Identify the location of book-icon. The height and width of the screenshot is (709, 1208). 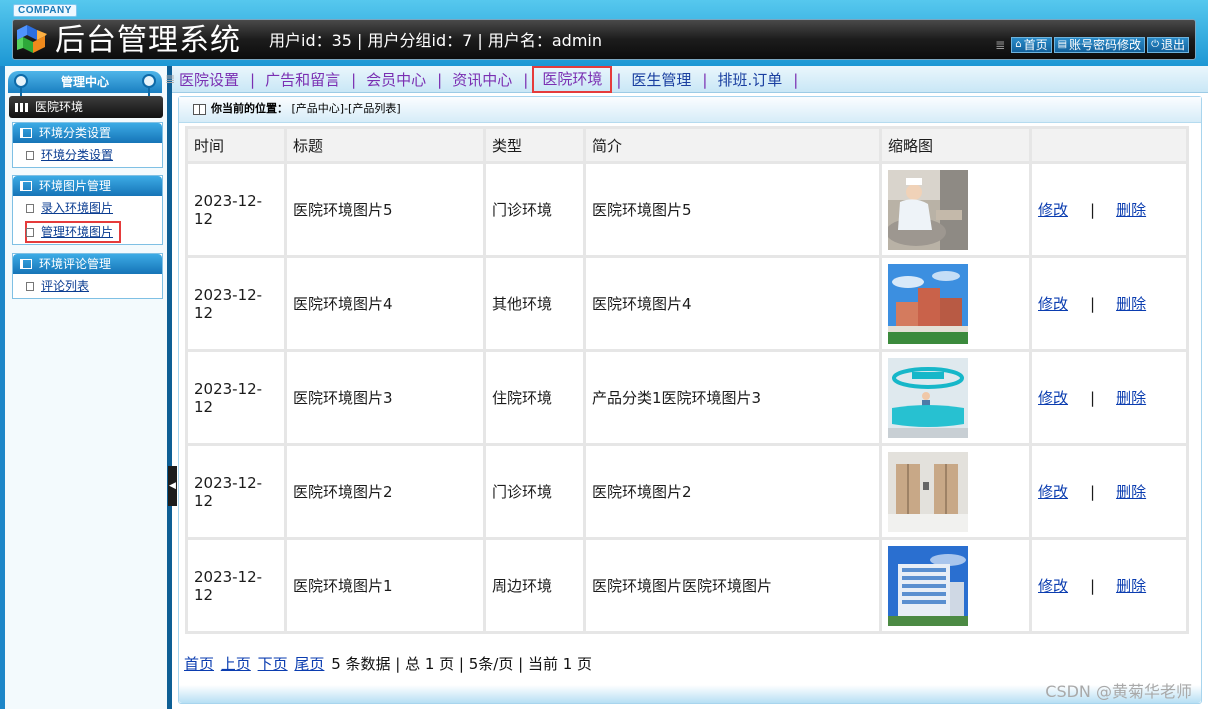
(26, 264).